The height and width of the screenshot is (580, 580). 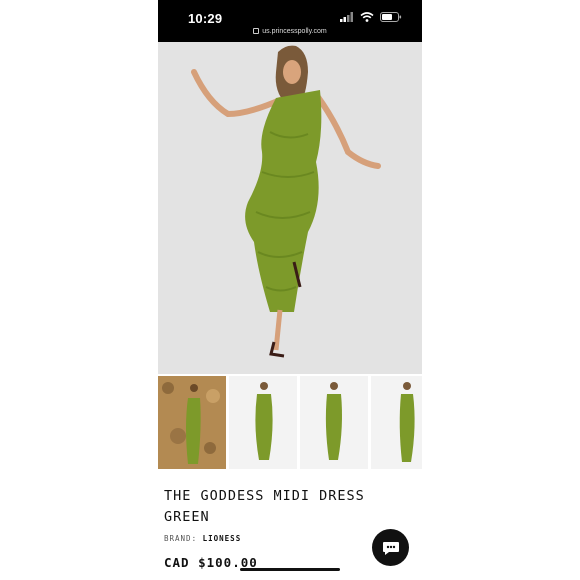 What do you see at coordinates (391, 17) in the screenshot?
I see `battery-icon` at bounding box center [391, 17].